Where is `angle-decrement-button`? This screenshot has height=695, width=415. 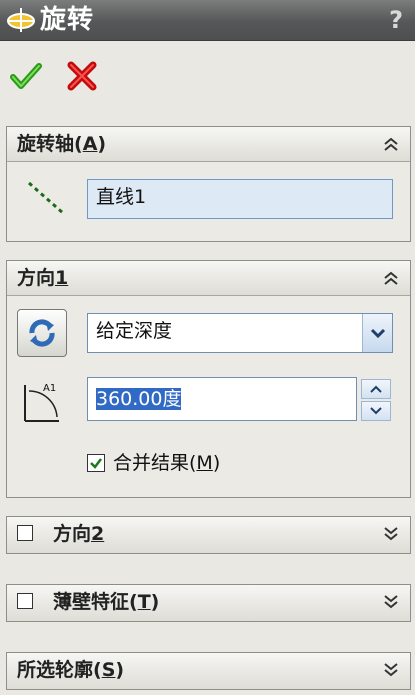
angle-decrement-button is located at coordinates (376, 411).